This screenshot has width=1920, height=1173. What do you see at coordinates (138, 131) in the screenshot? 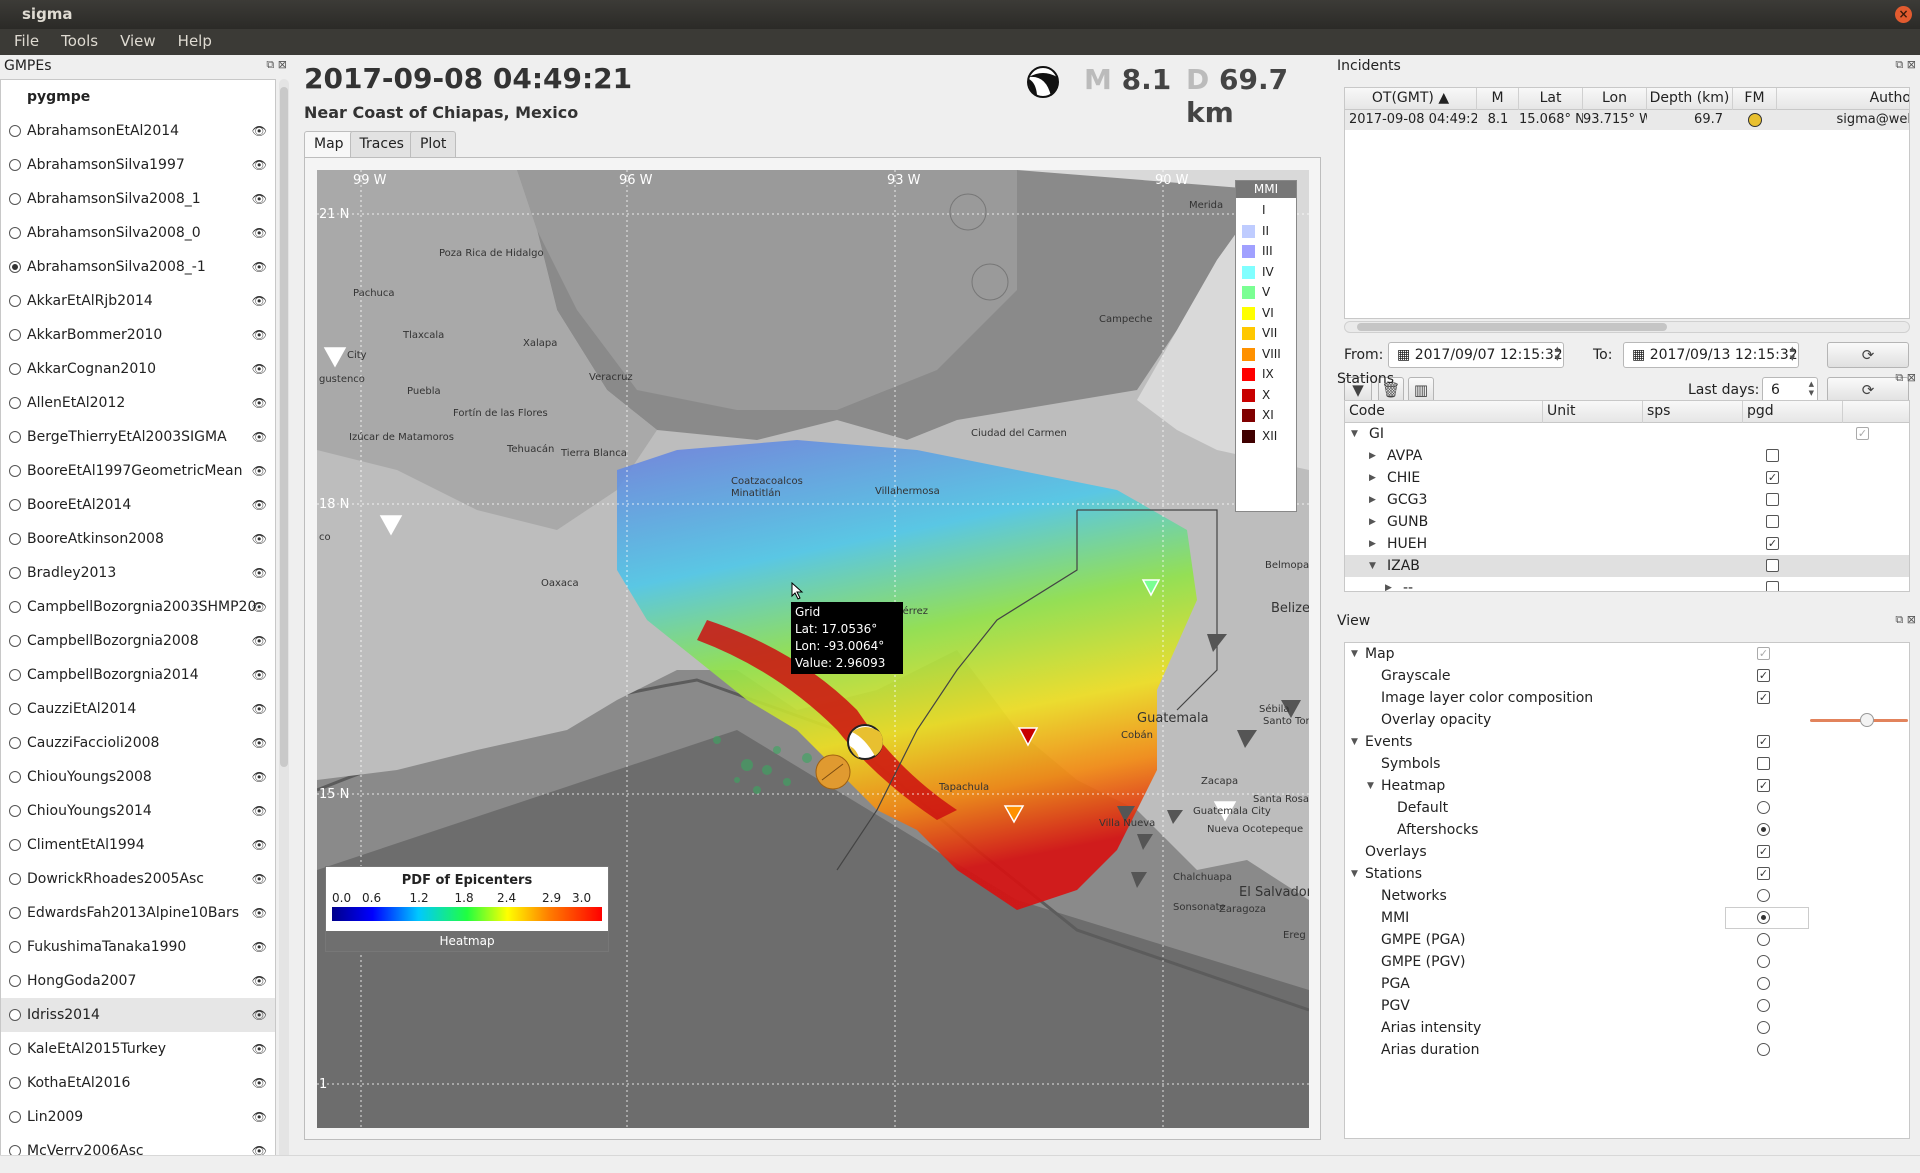
I see `gmpe-item: AbrahamsonEtAl2014 👁` at bounding box center [138, 131].